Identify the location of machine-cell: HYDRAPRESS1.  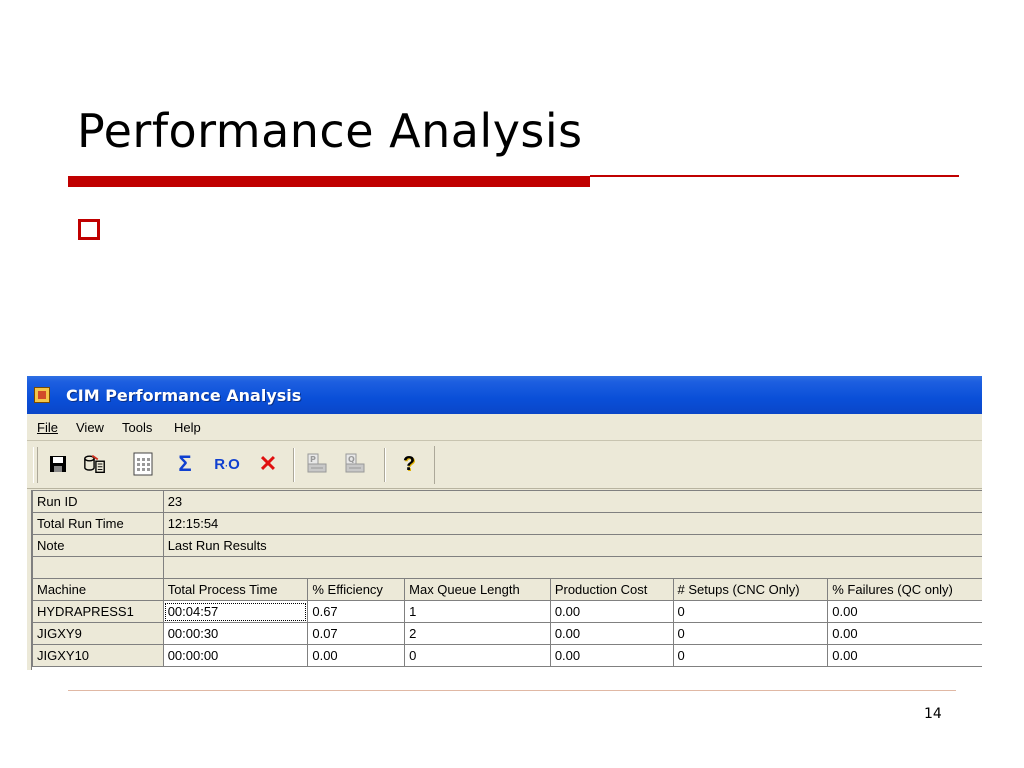
(98, 611).